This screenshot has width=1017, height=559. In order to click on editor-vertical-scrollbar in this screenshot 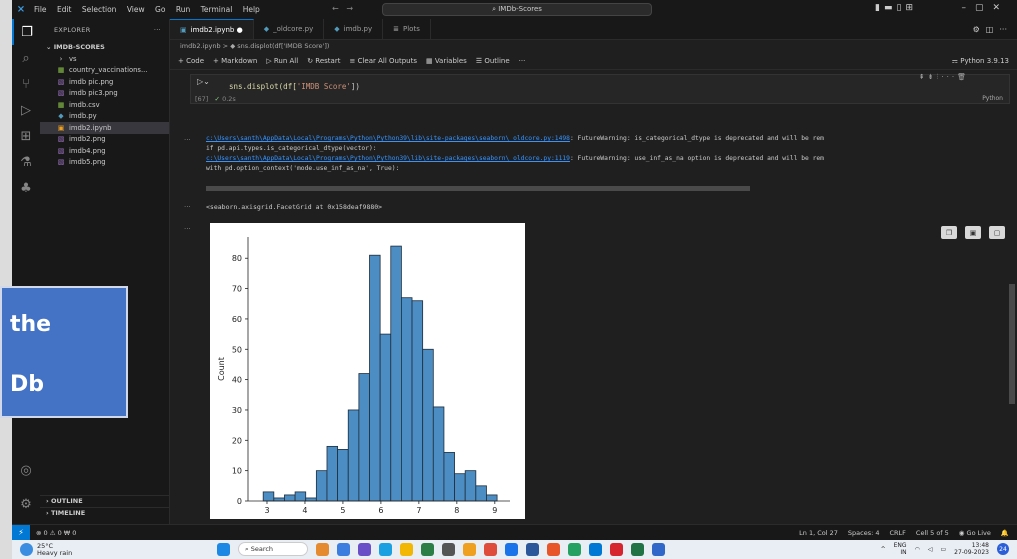, I will do `click(1012, 344)`.